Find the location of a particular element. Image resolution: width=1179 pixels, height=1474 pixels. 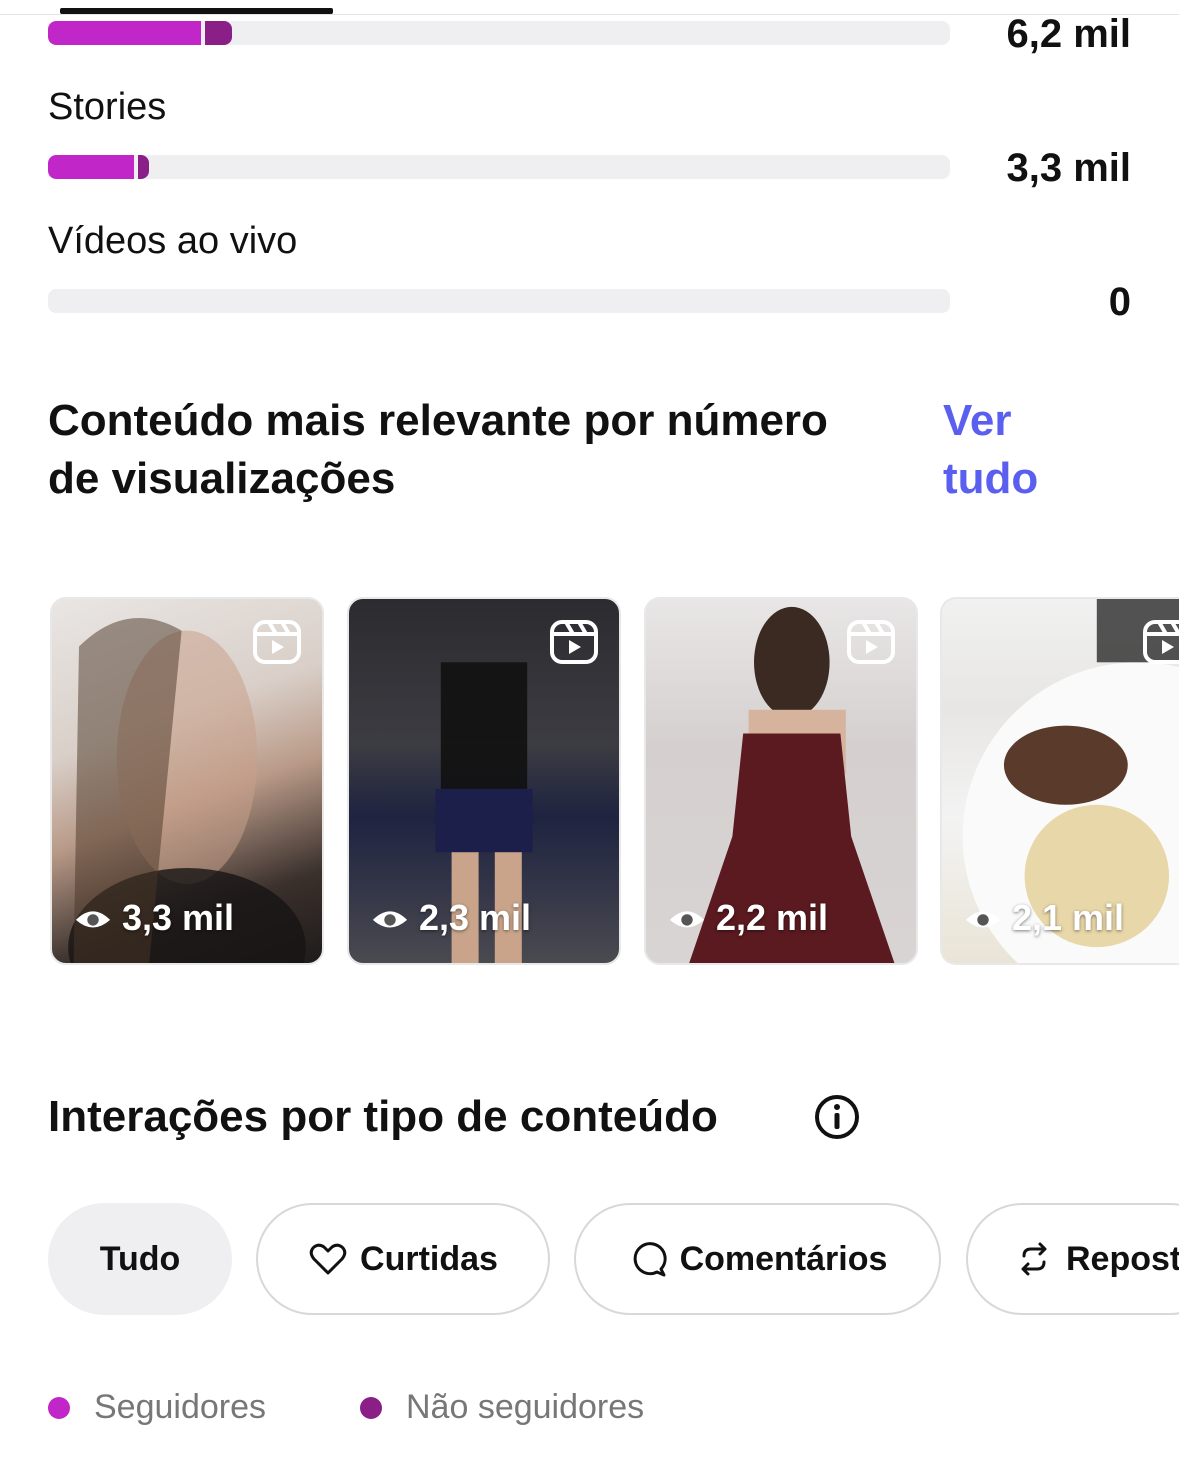

view-count-label: 2,1 mil is located at coordinates (1068, 917).